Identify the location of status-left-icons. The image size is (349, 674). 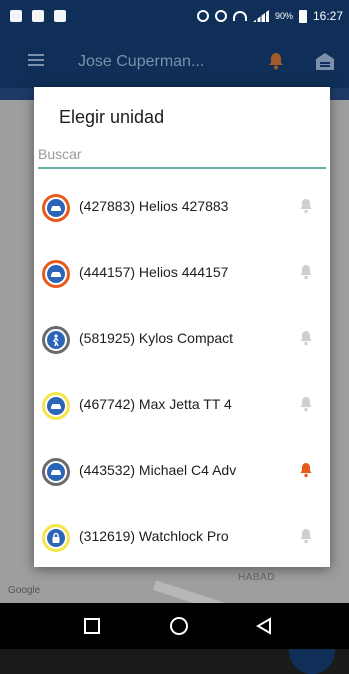
(38, 16).